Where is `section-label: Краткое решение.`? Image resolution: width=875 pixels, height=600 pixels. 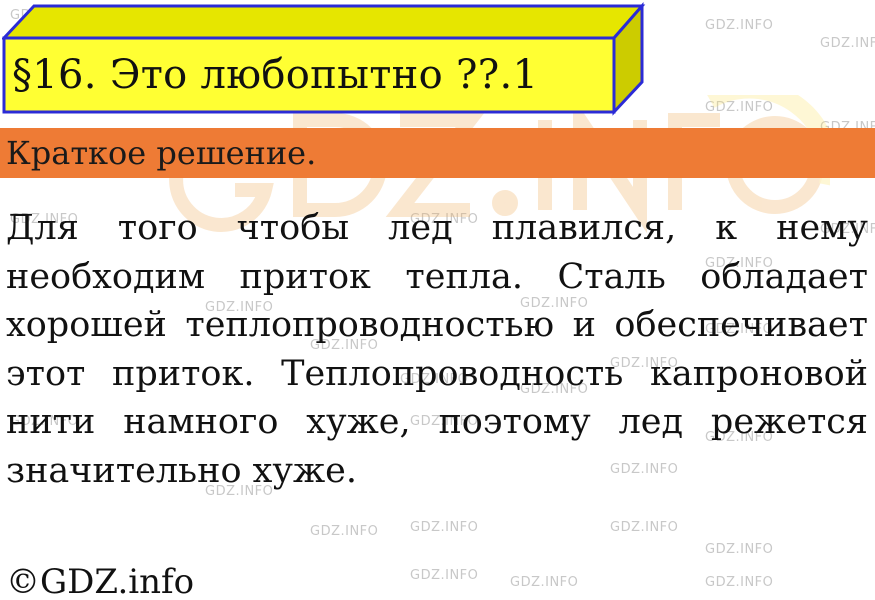
section-label: Краткое решение. is located at coordinates (161, 153).